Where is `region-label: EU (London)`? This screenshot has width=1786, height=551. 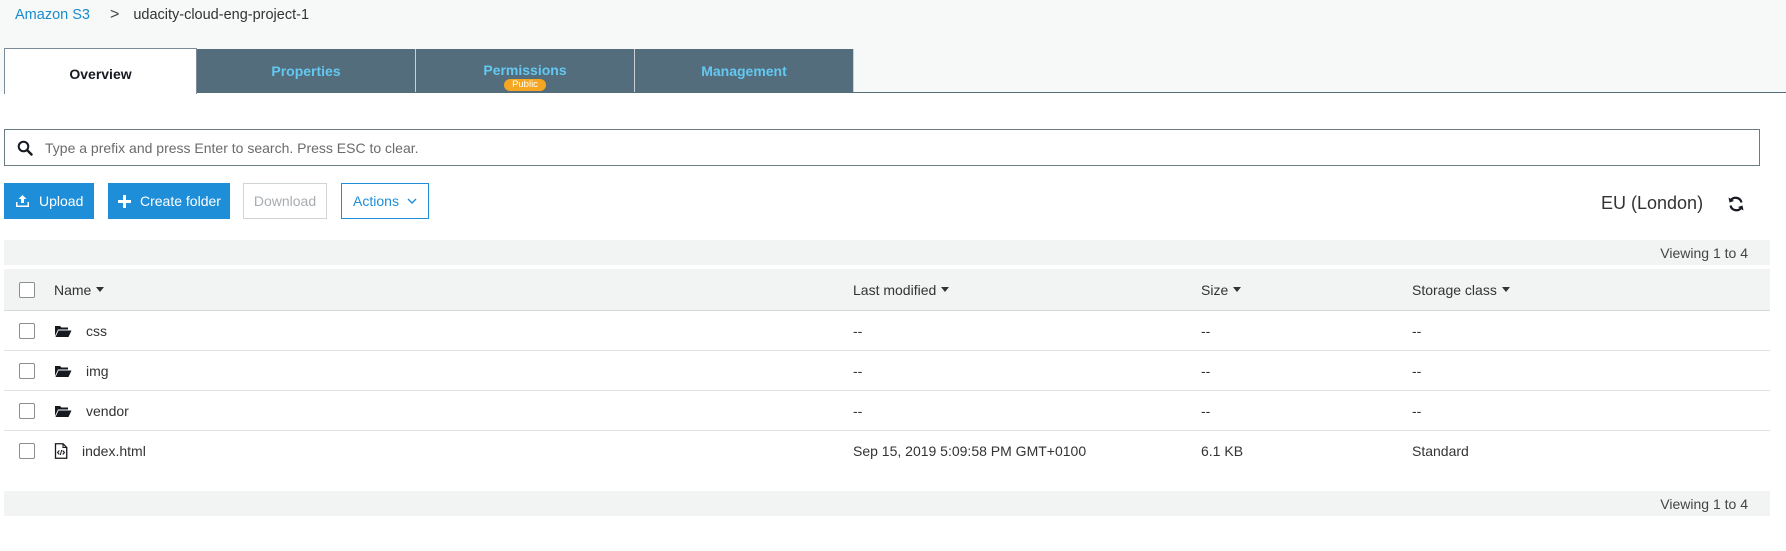 region-label: EU (London) is located at coordinates (1652, 203).